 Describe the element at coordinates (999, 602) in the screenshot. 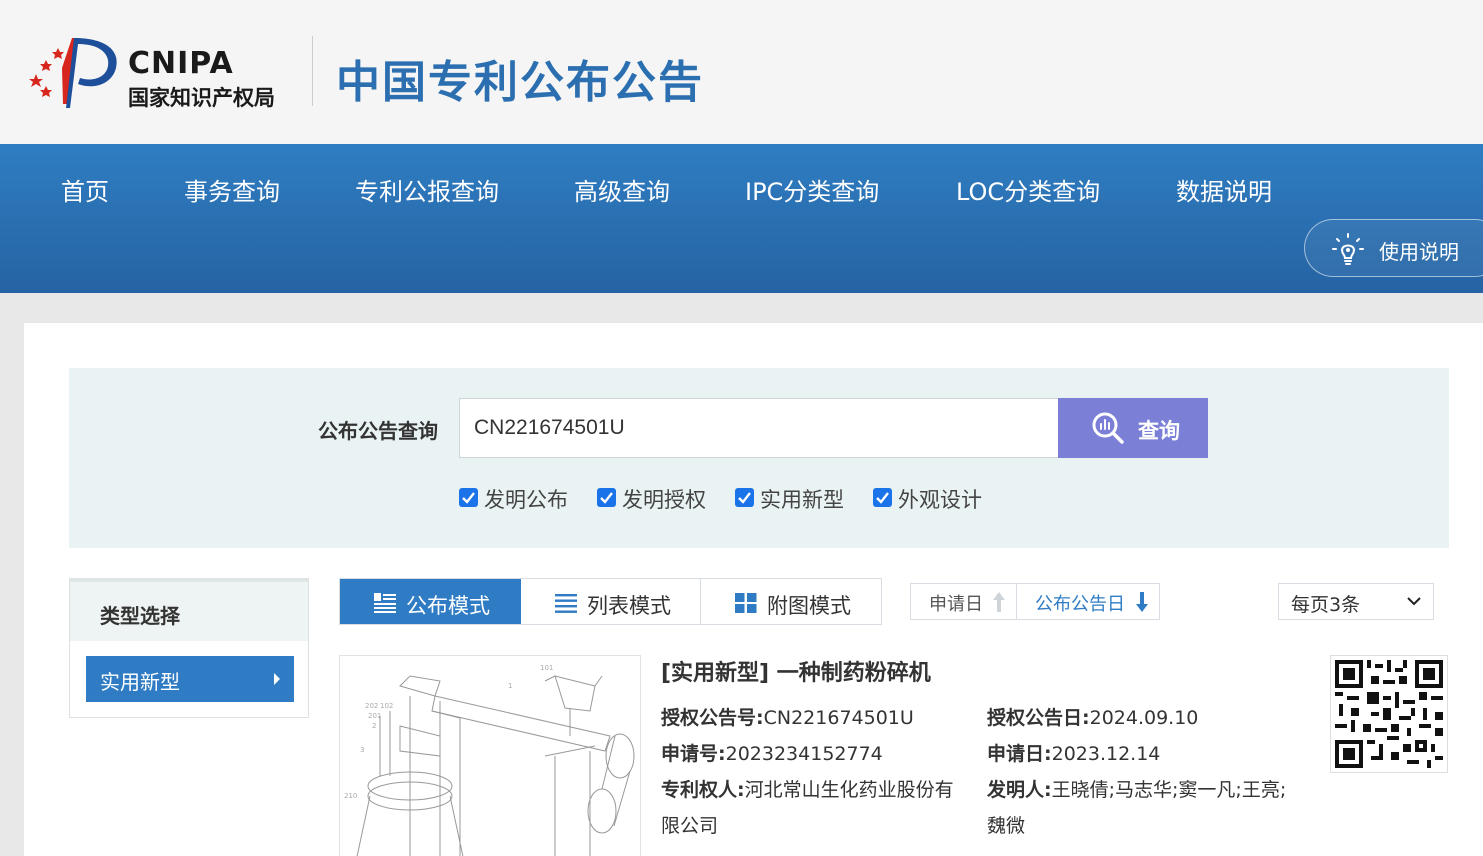

I see `arrow-up-icon` at that location.